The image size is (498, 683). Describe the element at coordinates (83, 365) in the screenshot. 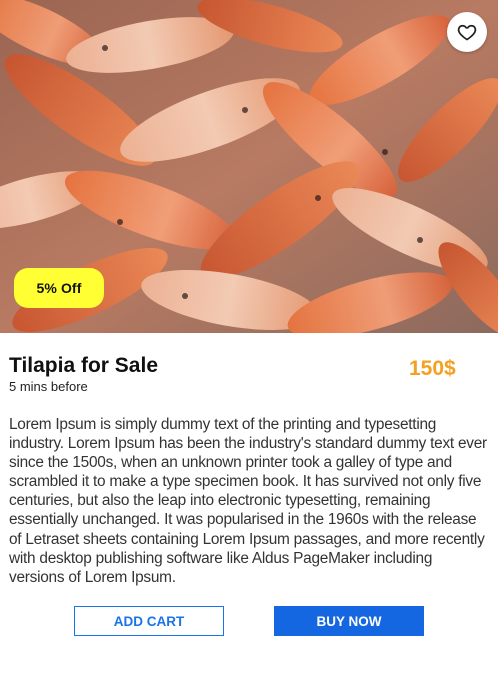

I see `product-title: Tilapia for Sale` at that location.